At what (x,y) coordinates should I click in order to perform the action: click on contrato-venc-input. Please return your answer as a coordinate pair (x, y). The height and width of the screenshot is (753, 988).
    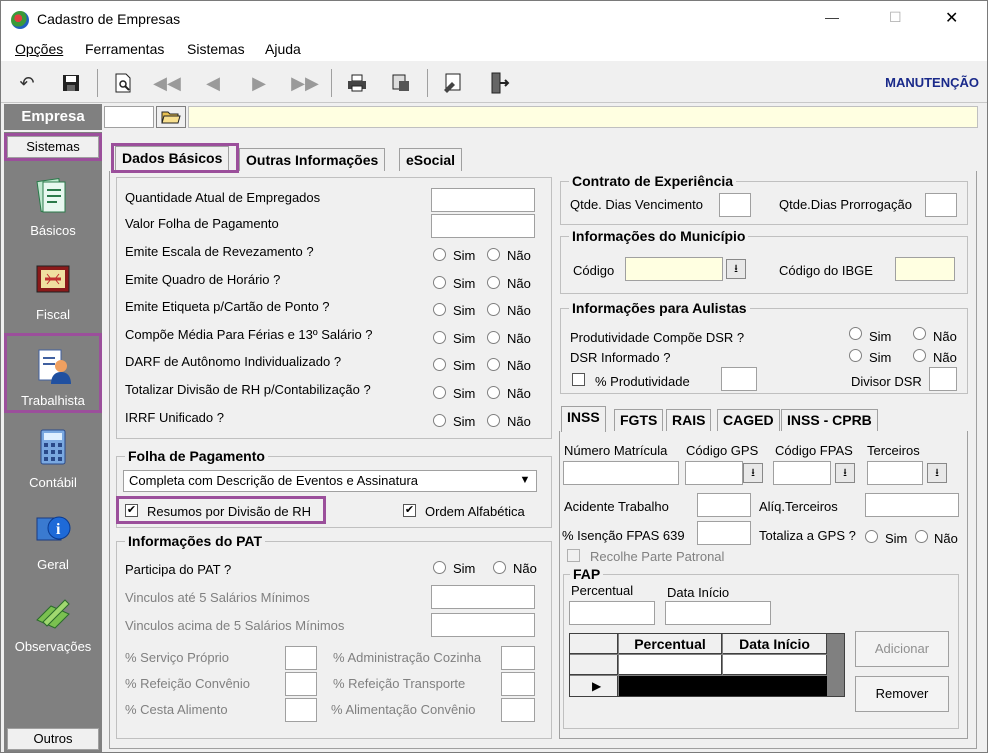
    Looking at the image, I should click on (735, 205).